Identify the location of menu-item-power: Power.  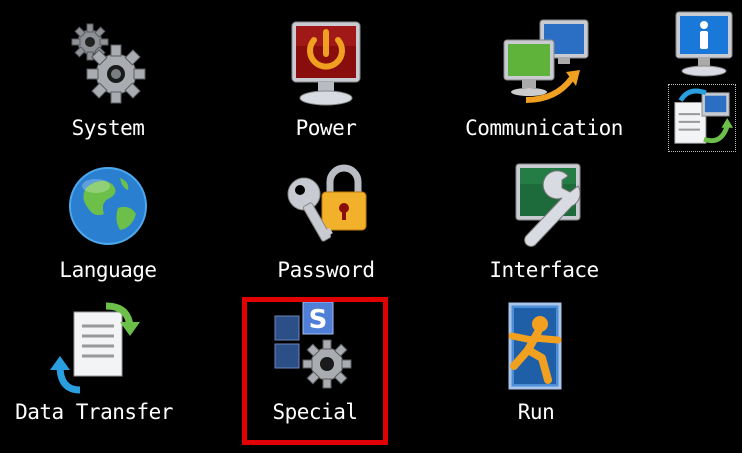
(326, 76).